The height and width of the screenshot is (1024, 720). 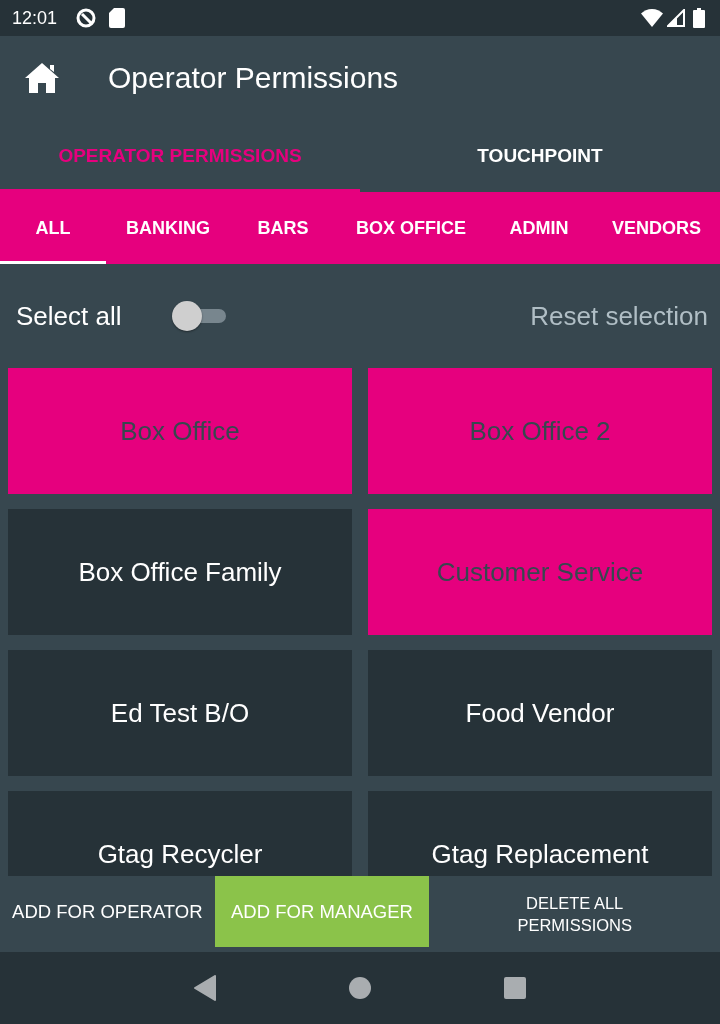 What do you see at coordinates (205, 988) in the screenshot?
I see `back-icon` at bounding box center [205, 988].